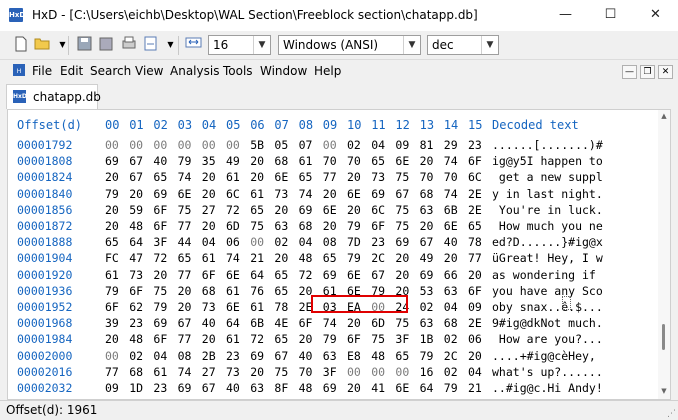  I want to click on hex-byte: 05, so click(285, 145).